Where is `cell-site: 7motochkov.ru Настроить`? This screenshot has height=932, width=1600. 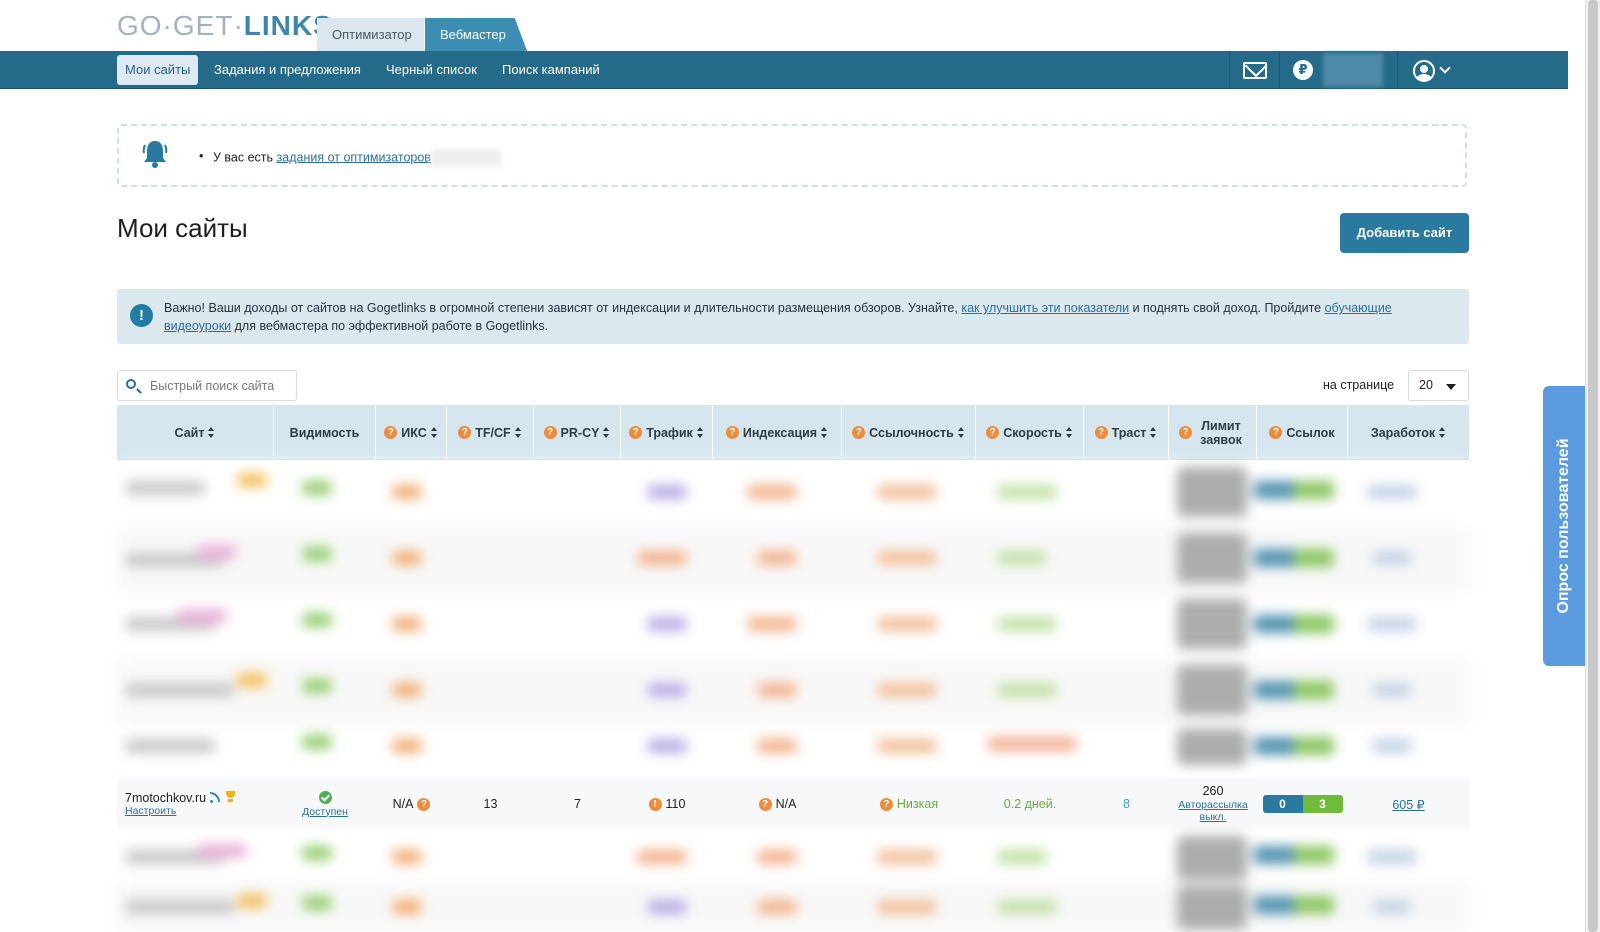
cell-site: 7motochkov.ru Настроить is located at coordinates (195, 804).